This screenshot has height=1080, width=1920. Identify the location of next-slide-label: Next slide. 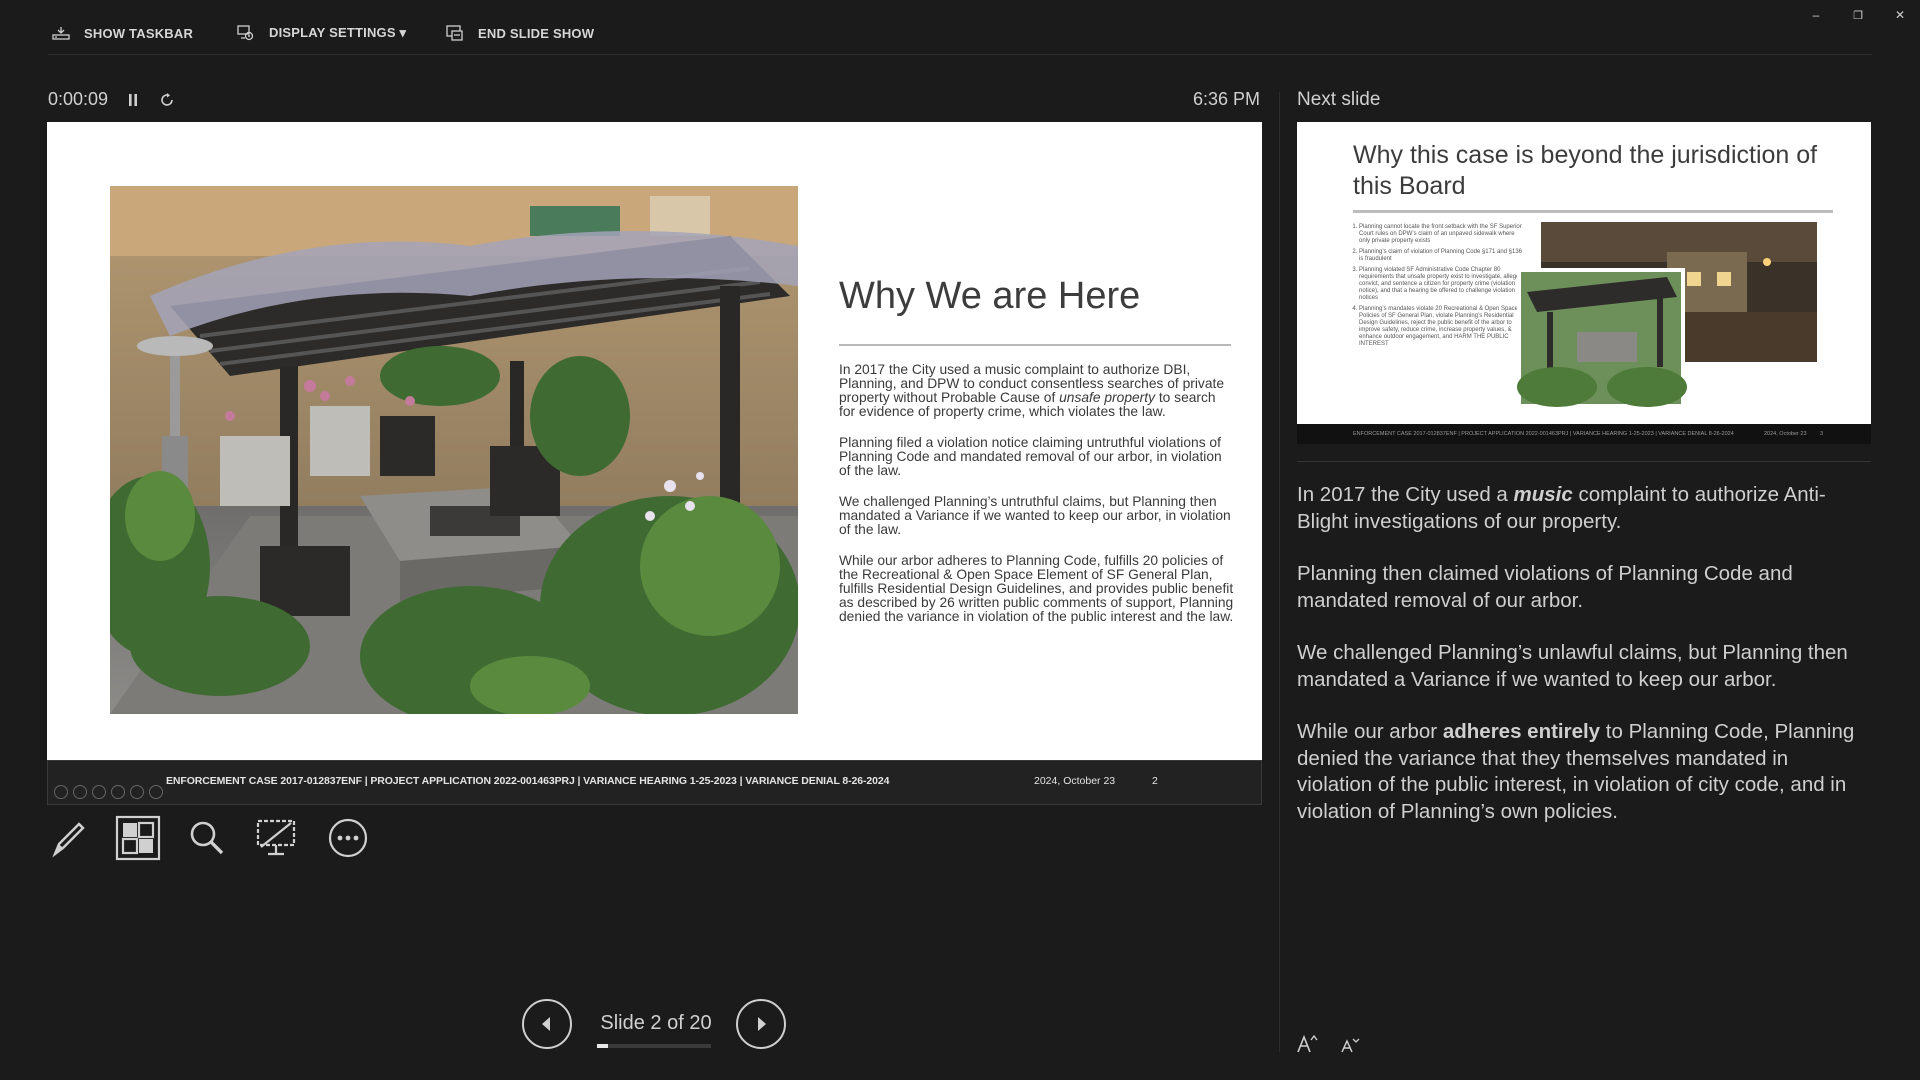
(1339, 99).